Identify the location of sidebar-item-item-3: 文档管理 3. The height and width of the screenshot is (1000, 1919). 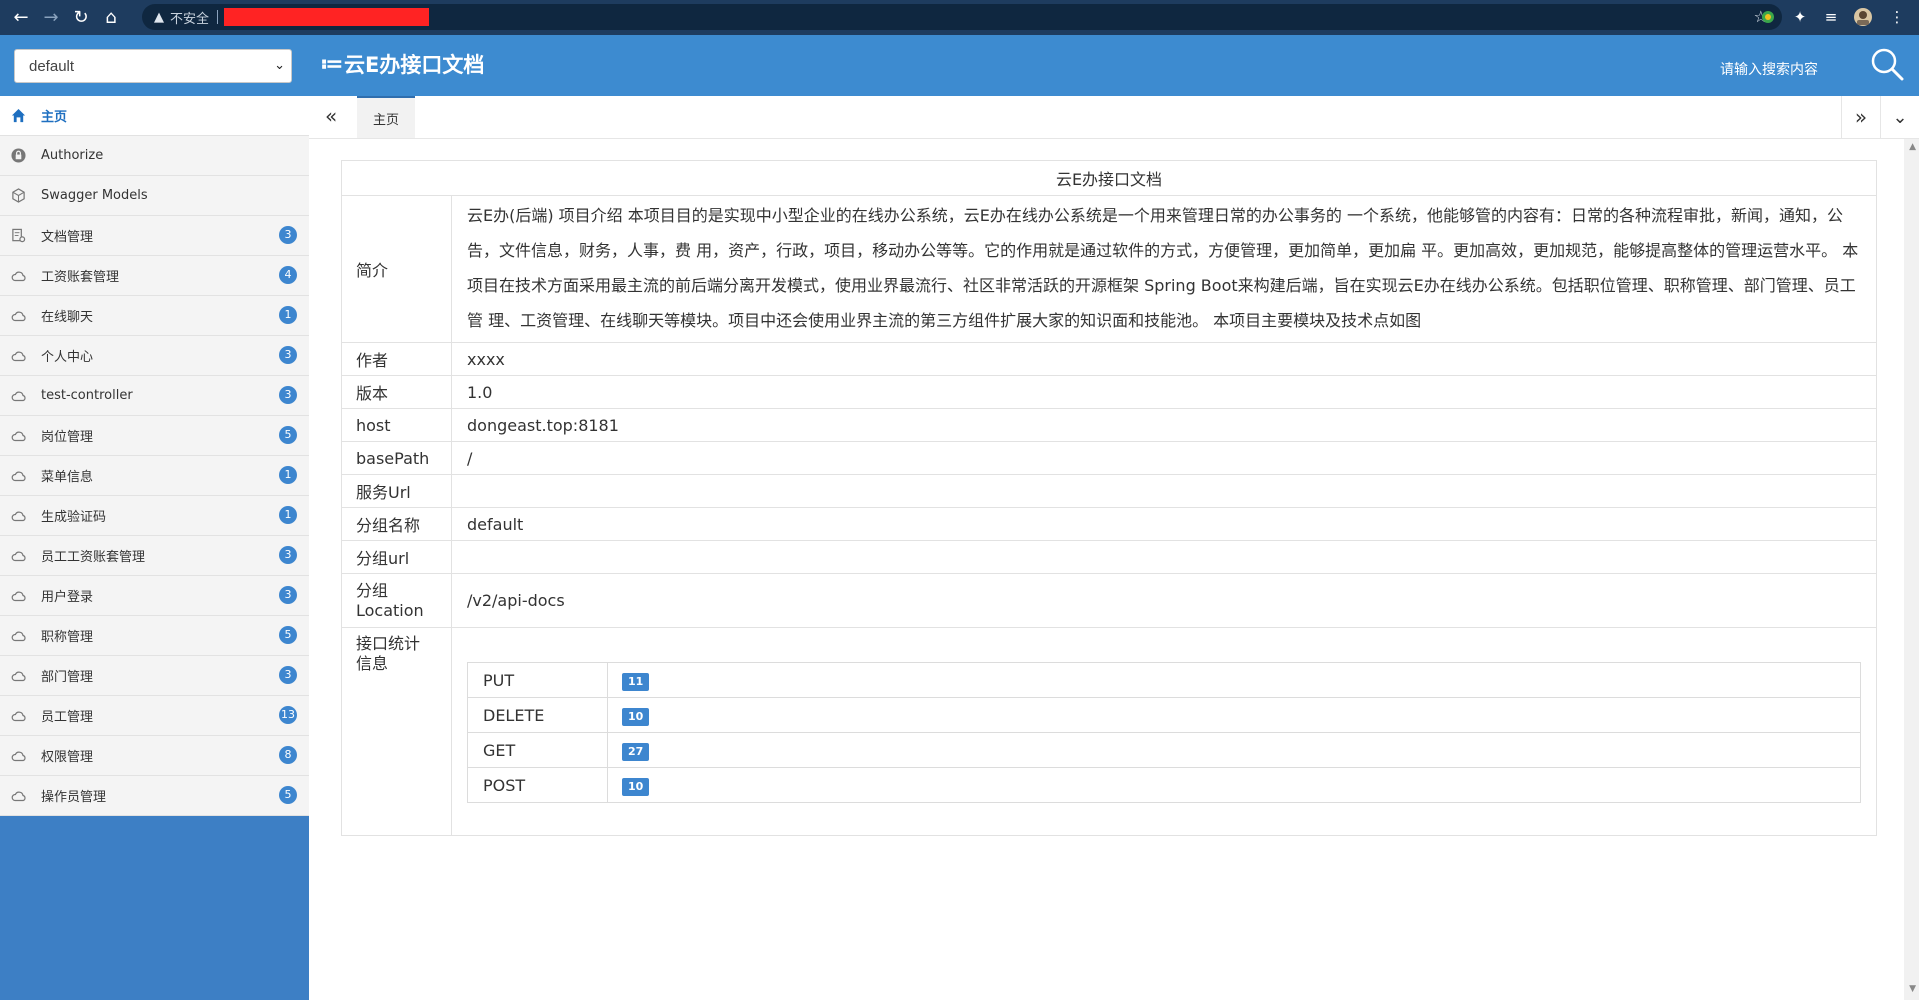
(154, 236).